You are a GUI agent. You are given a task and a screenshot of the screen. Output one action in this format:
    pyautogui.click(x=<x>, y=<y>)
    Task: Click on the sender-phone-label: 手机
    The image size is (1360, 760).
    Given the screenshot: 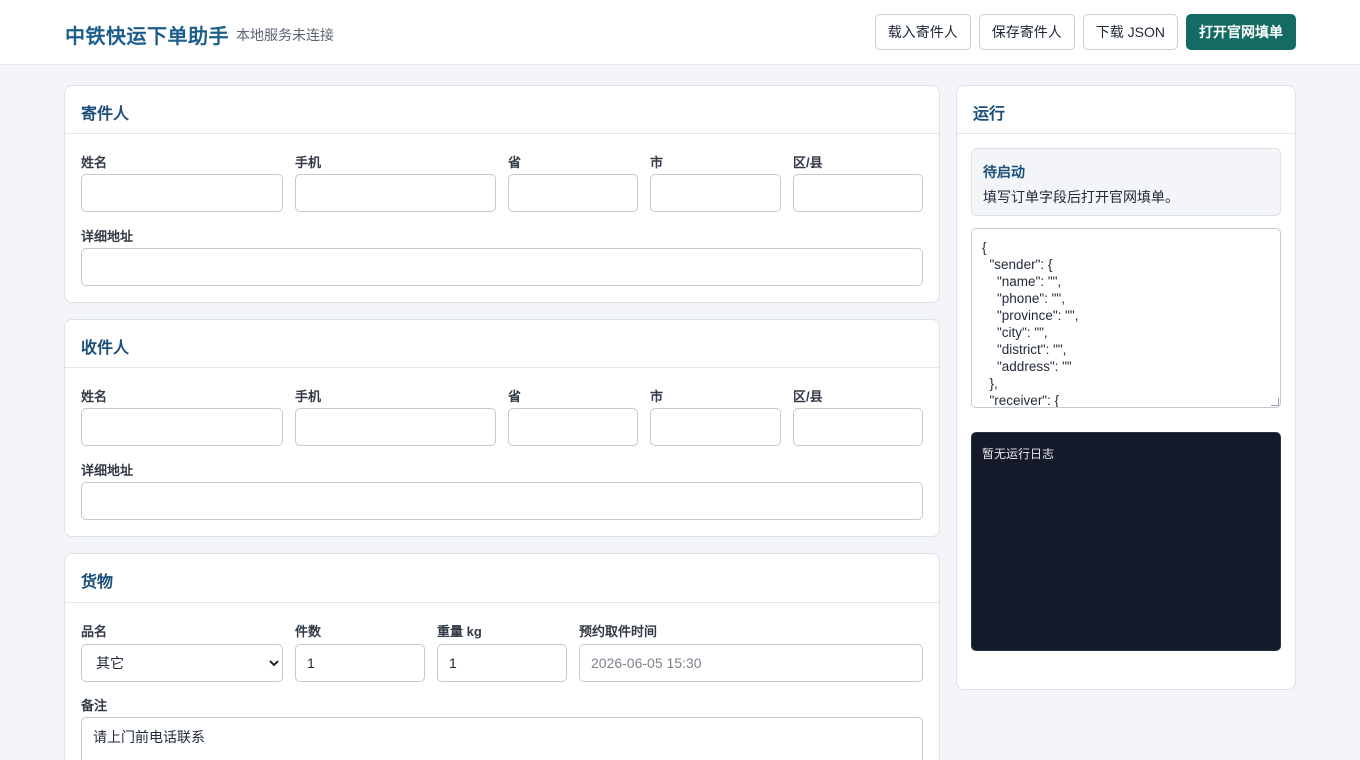 What is the action you would take?
    pyautogui.click(x=308, y=162)
    